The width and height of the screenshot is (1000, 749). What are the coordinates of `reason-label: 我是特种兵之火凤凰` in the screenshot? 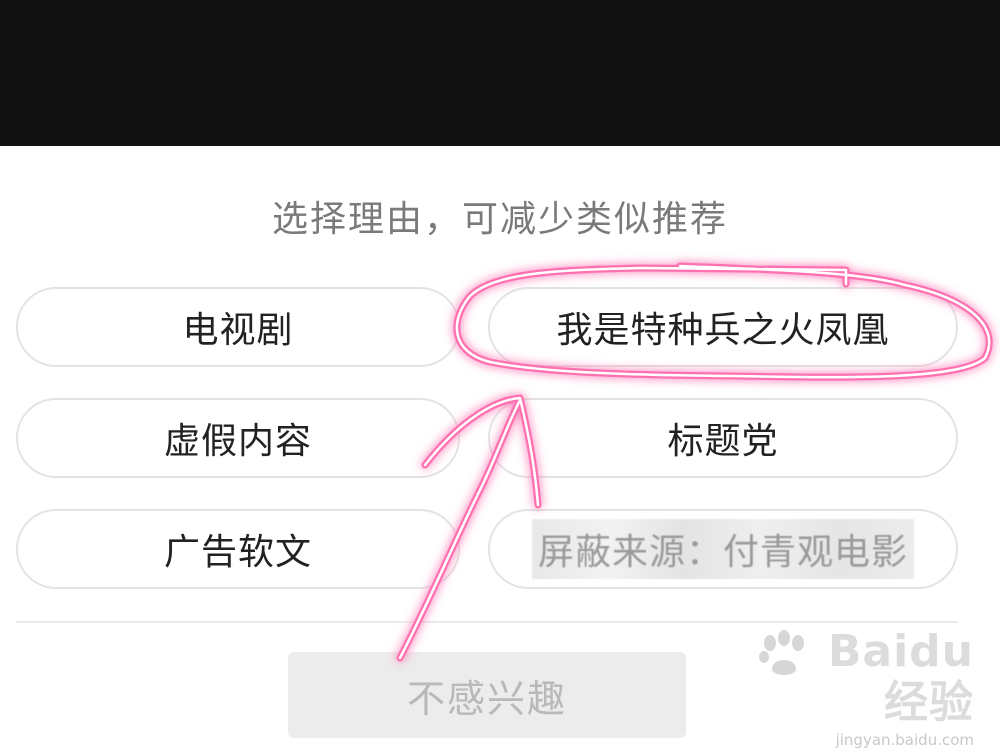 It's located at (723, 330).